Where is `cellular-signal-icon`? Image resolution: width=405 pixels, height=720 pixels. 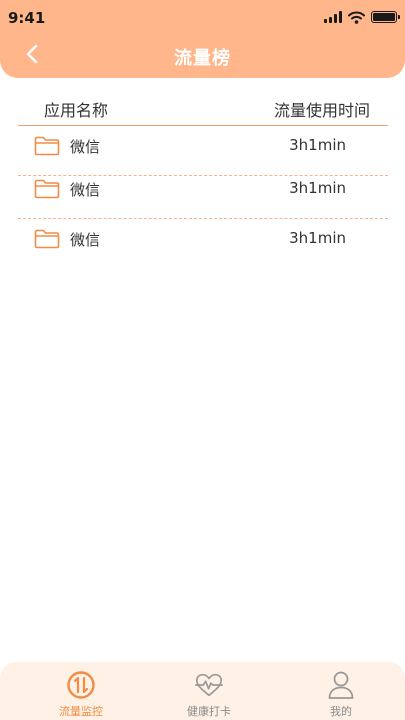 cellular-signal-icon is located at coordinates (333, 17).